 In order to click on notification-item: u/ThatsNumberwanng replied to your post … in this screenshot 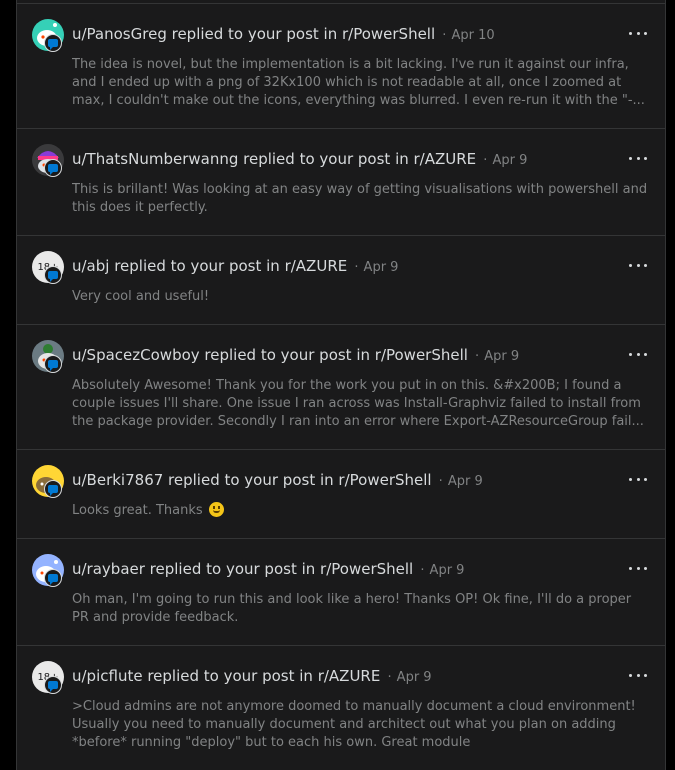, I will do `click(341, 182)`.